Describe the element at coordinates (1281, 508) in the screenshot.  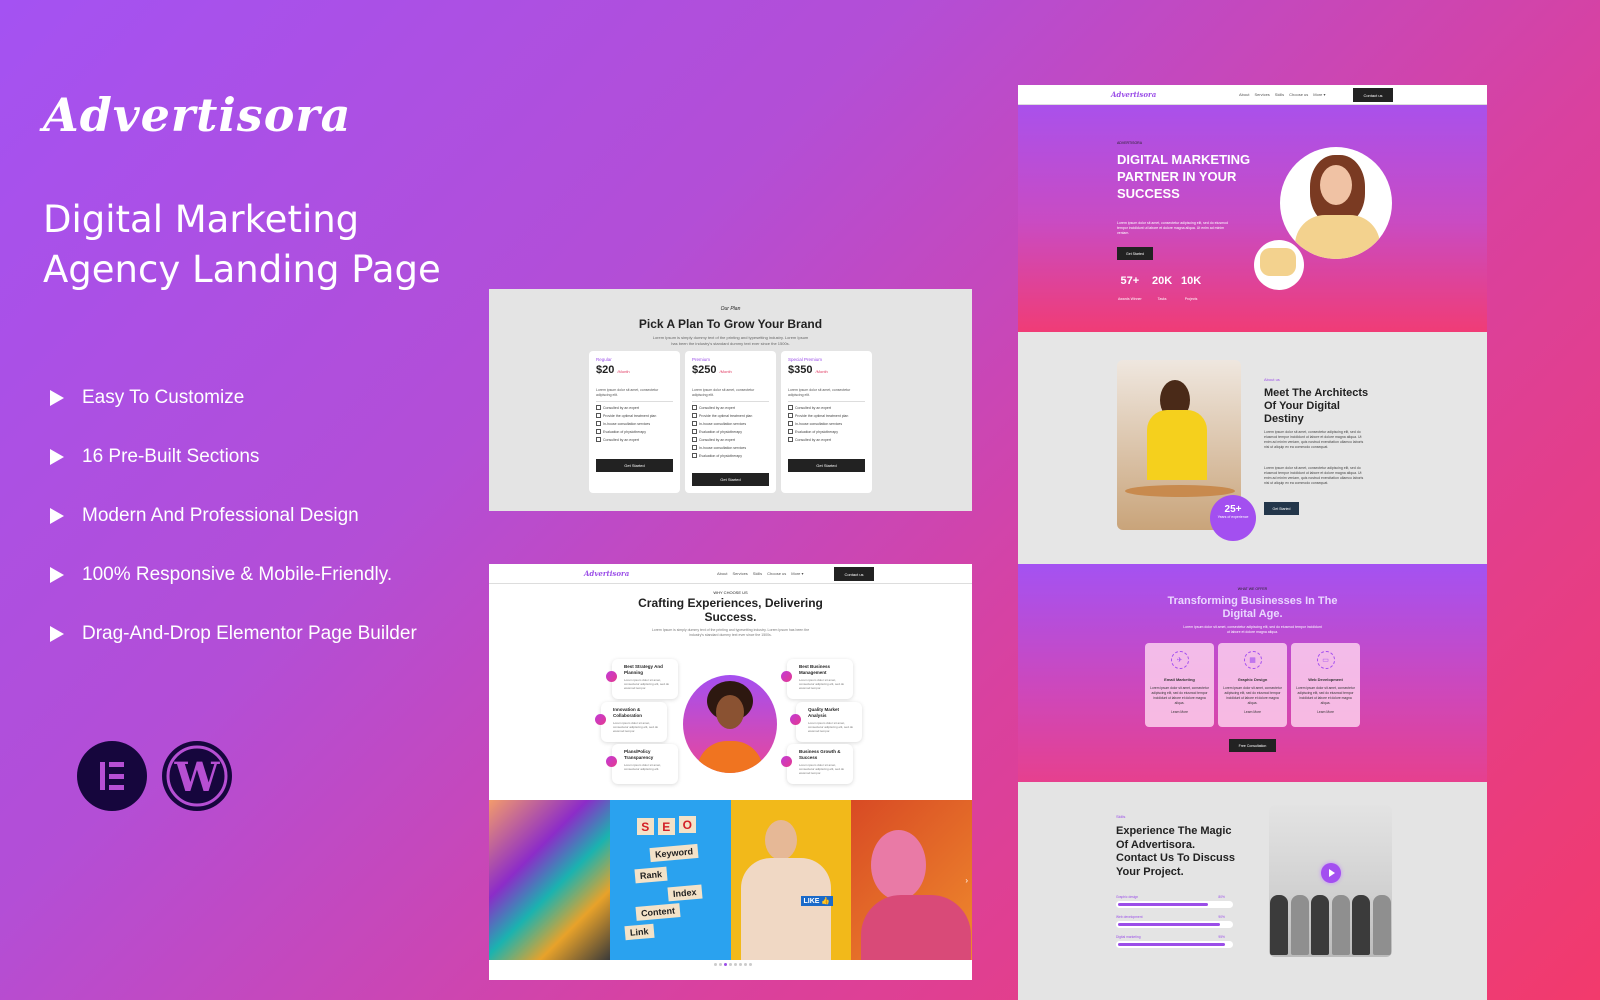
I see `about-get-started-button: Get Started` at that location.